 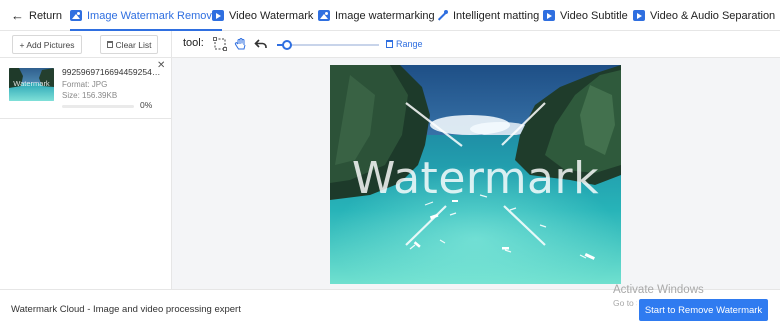 What do you see at coordinates (713, 15) in the screenshot?
I see `tab-label: Video & Audio Separation` at bounding box center [713, 15].